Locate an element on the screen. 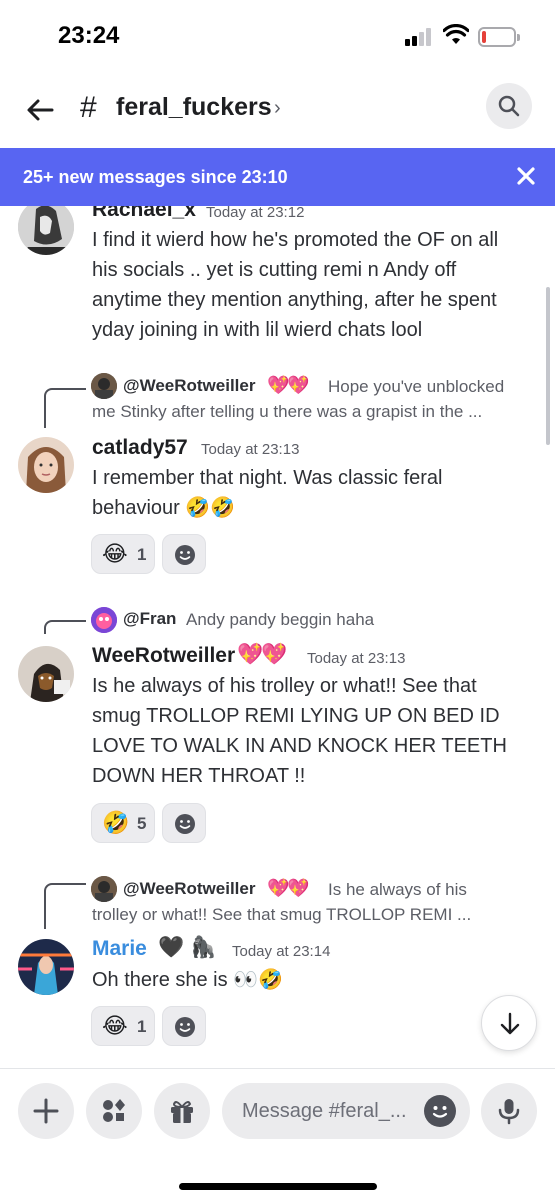 The height and width of the screenshot is (1200, 555). apps-button is located at coordinates (114, 1111).